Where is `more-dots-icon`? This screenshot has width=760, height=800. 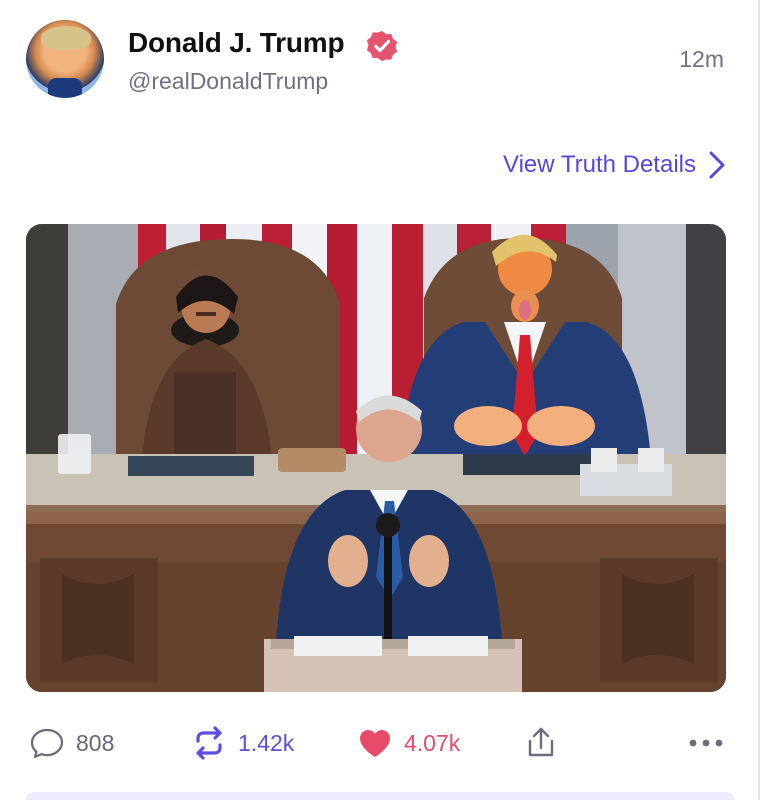 more-dots-icon is located at coordinates (706, 743).